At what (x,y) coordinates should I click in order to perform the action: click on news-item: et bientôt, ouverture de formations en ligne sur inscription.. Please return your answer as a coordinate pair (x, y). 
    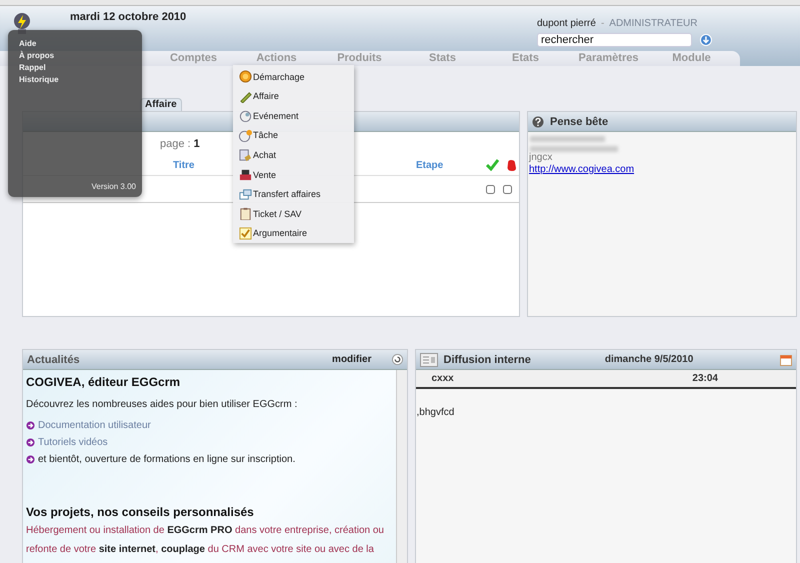
    Looking at the image, I should click on (167, 459).